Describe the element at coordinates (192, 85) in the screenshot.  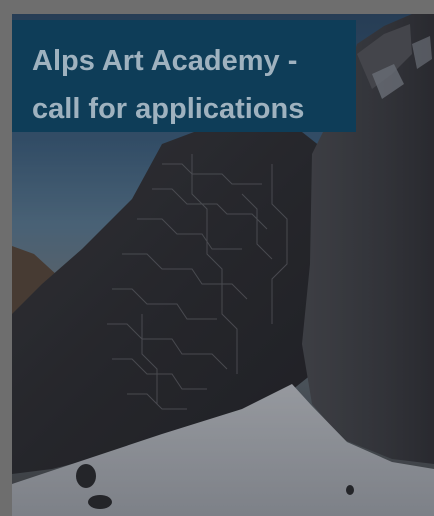
I see `card-title: Alps Art Academy - call for applications` at that location.